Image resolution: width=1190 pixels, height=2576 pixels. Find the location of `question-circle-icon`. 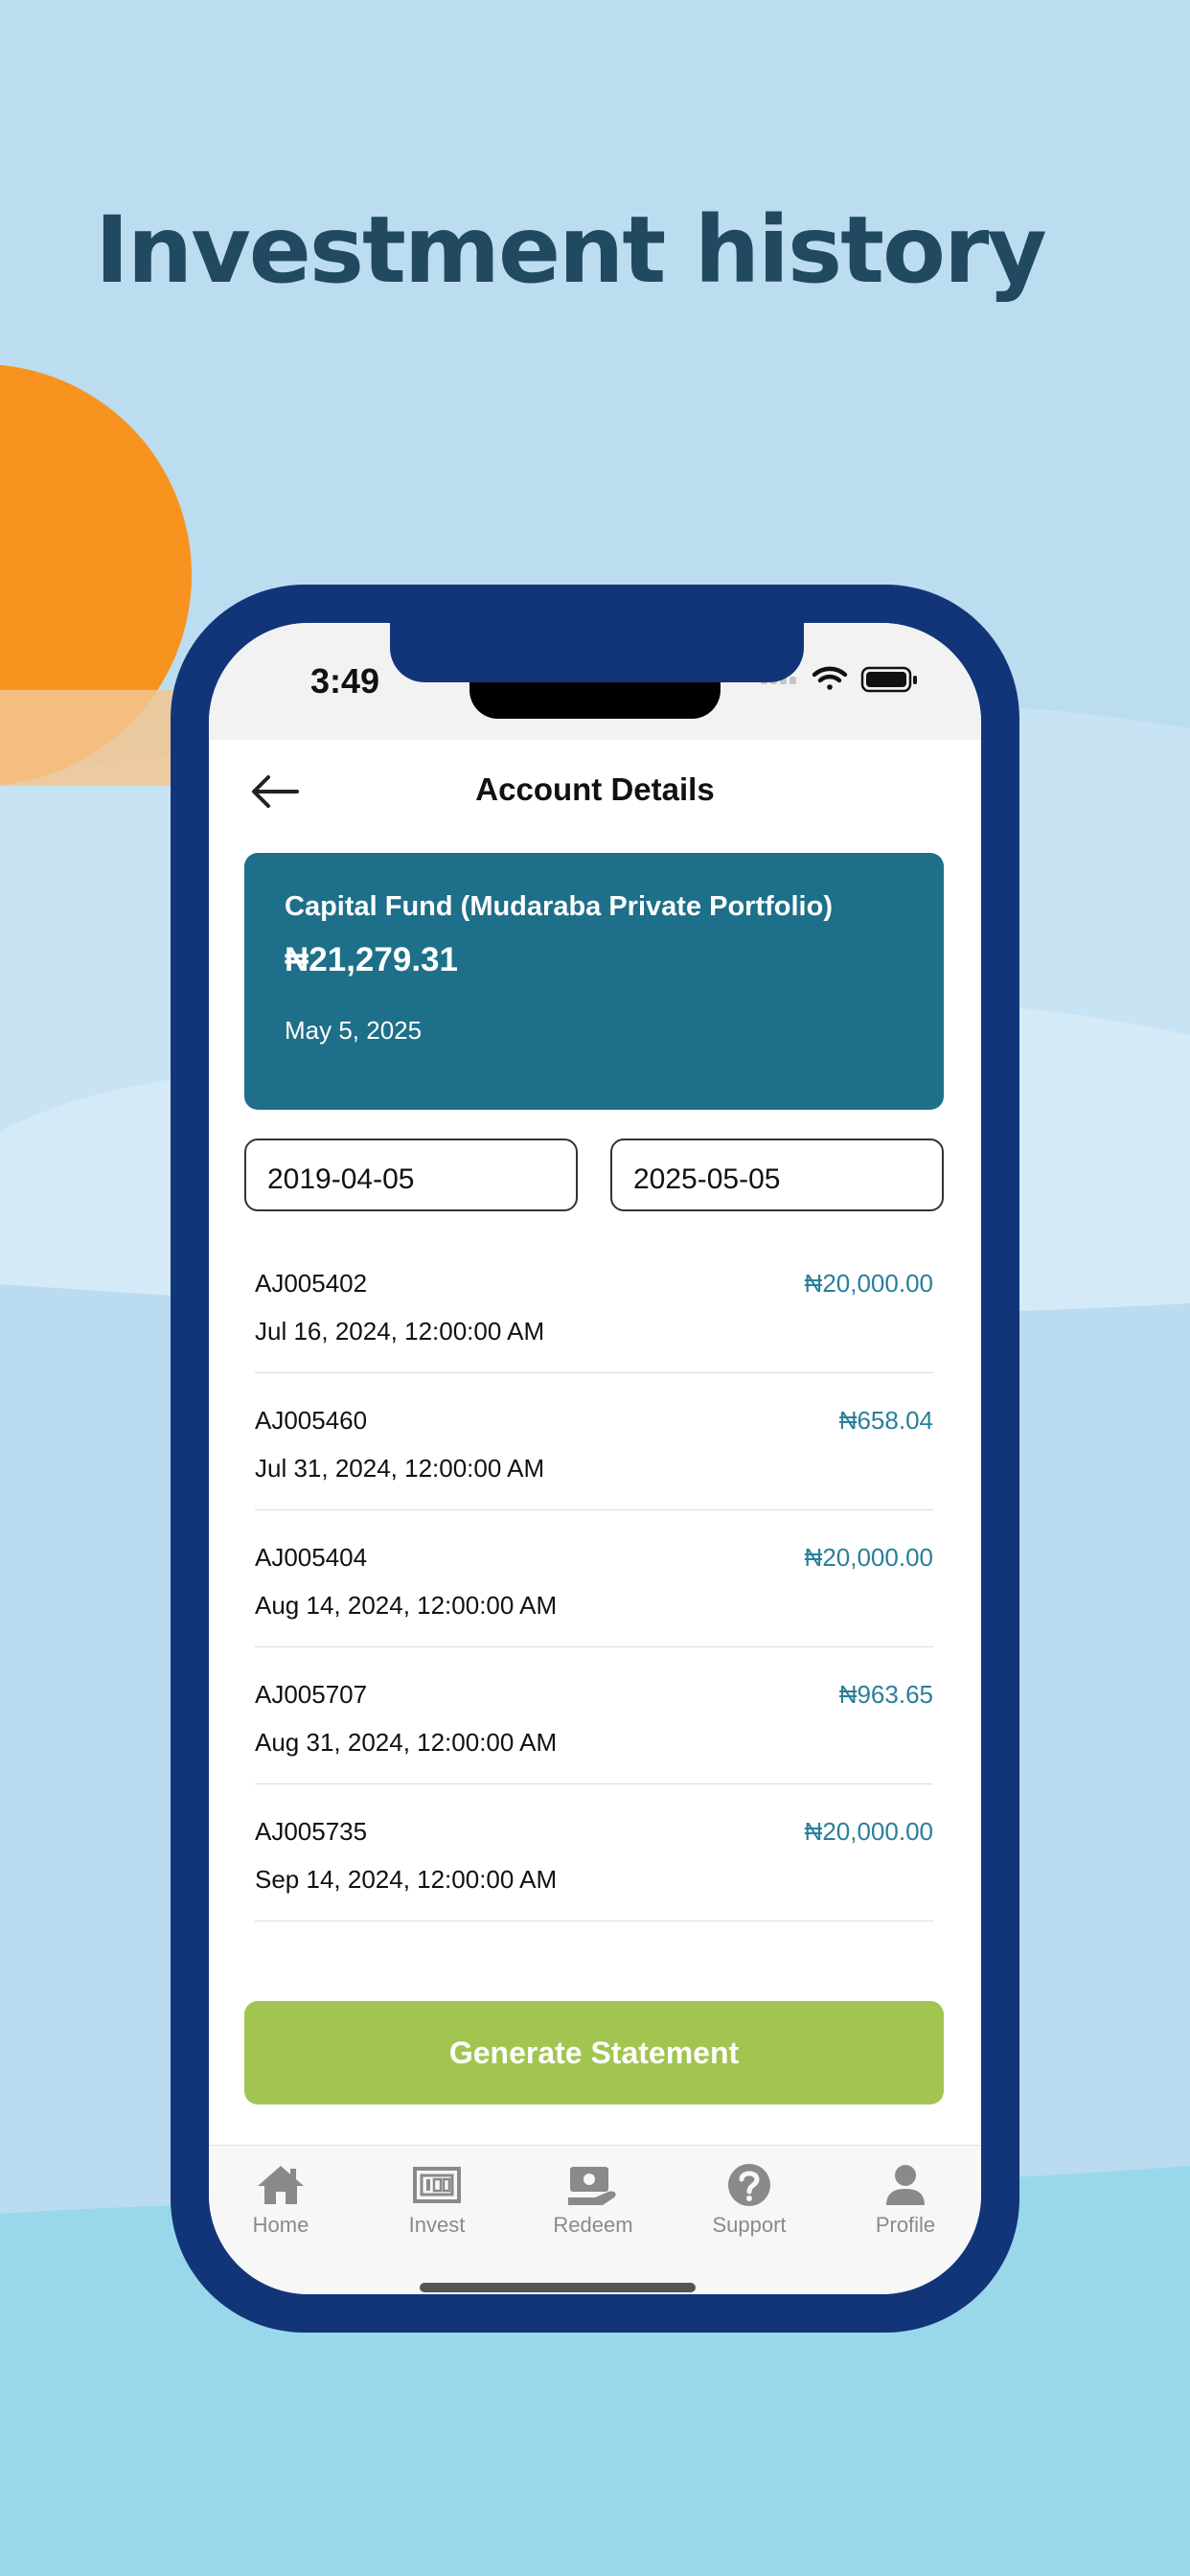

question-circle-icon is located at coordinates (749, 2185).